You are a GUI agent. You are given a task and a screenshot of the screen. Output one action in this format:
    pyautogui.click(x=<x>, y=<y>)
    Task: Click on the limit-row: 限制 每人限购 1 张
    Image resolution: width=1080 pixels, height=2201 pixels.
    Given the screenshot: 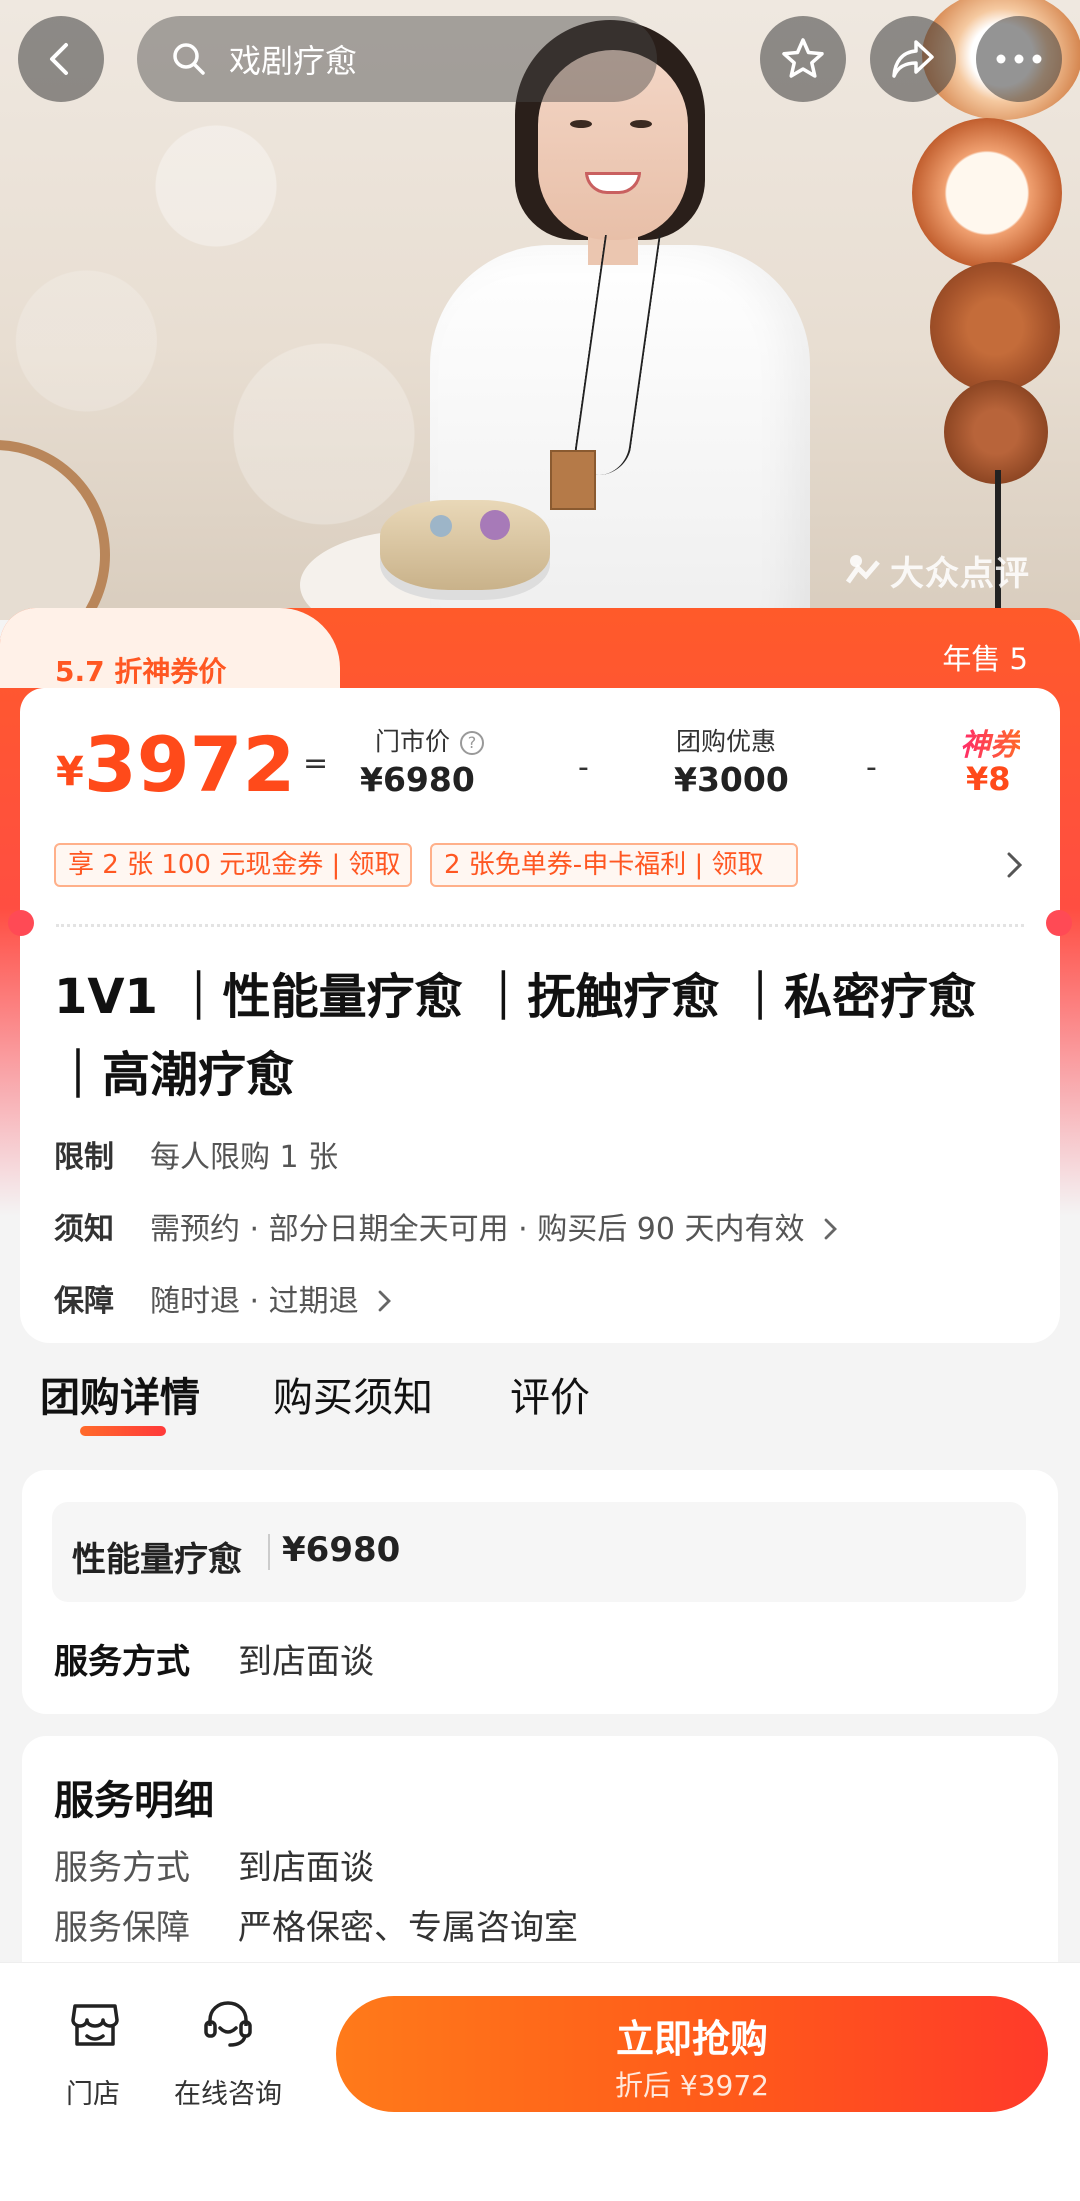 What is the action you would take?
    pyautogui.click(x=196, y=1154)
    